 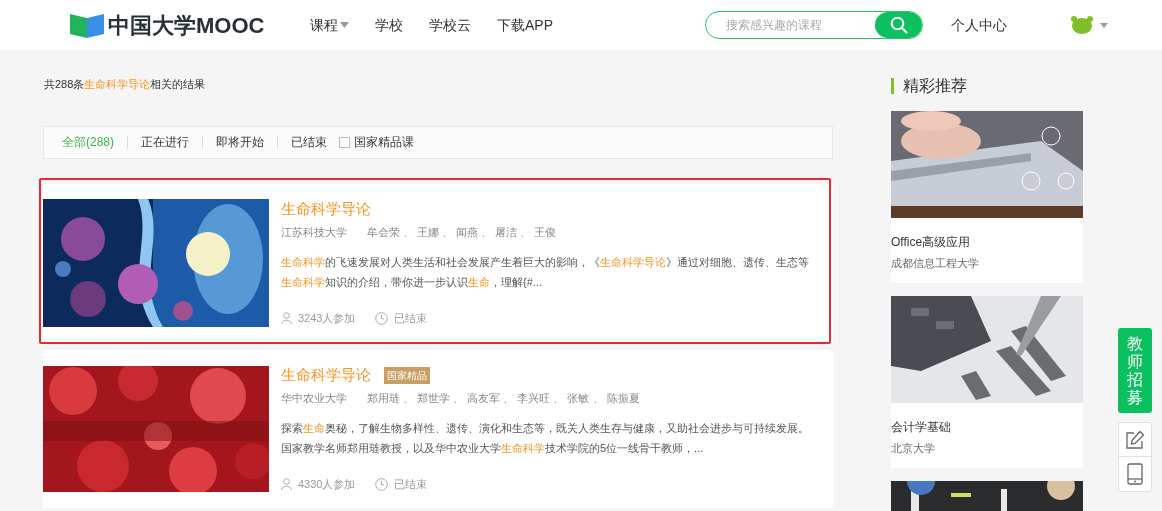 What do you see at coordinates (327, 484) in the screenshot?
I see `enrollment-count: 4330人参加` at bounding box center [327, 484].